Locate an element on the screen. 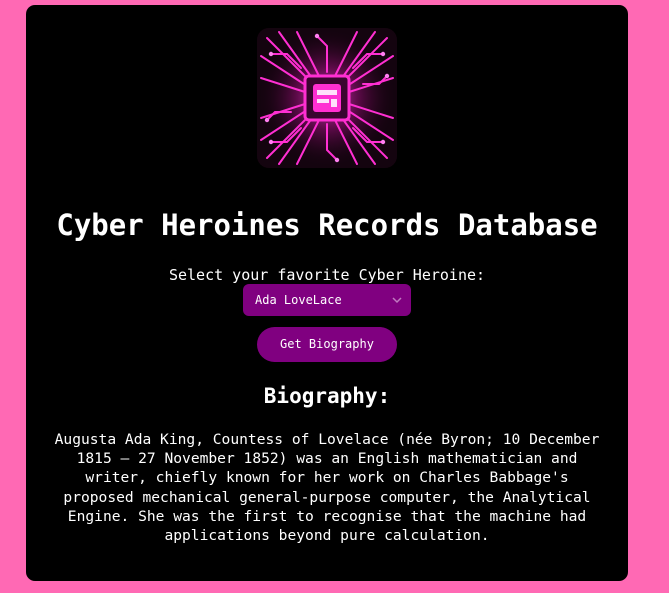  biography-heading: Biography: is located at coordinates (327, 396).